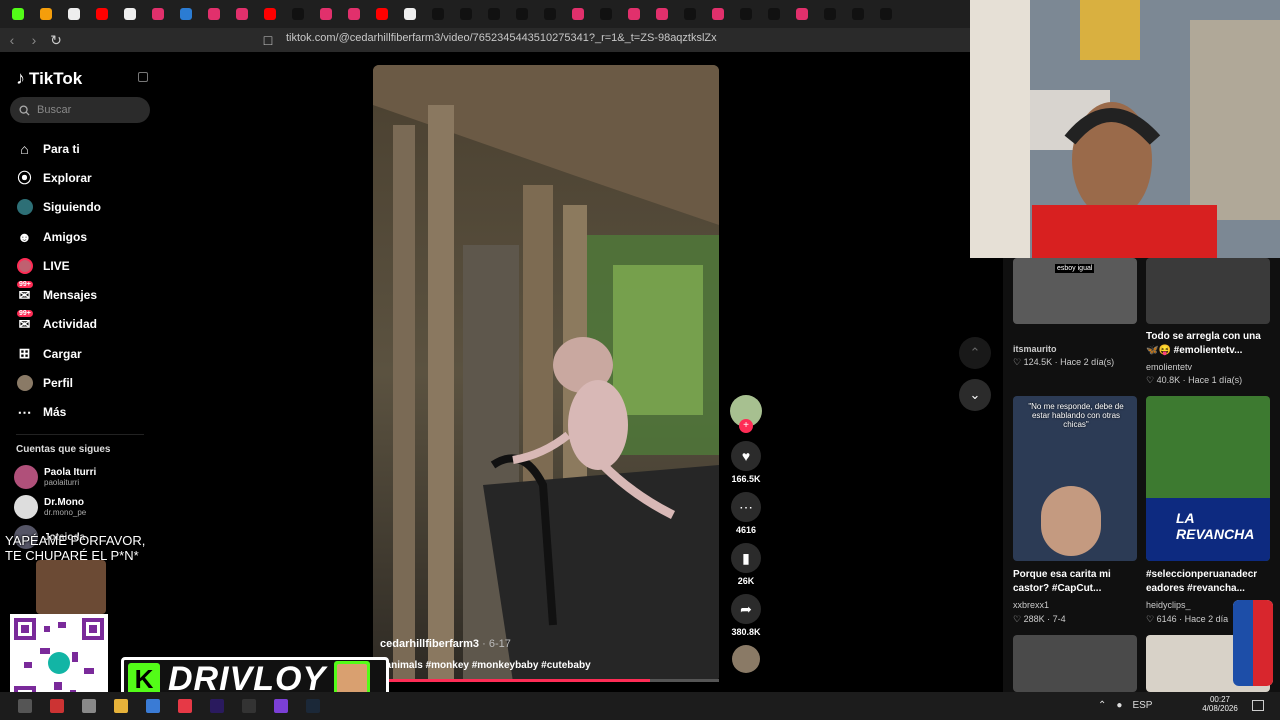 The image size is (1280, 720). I want to click on collapse-sidebar-icon, so click(143, 77).